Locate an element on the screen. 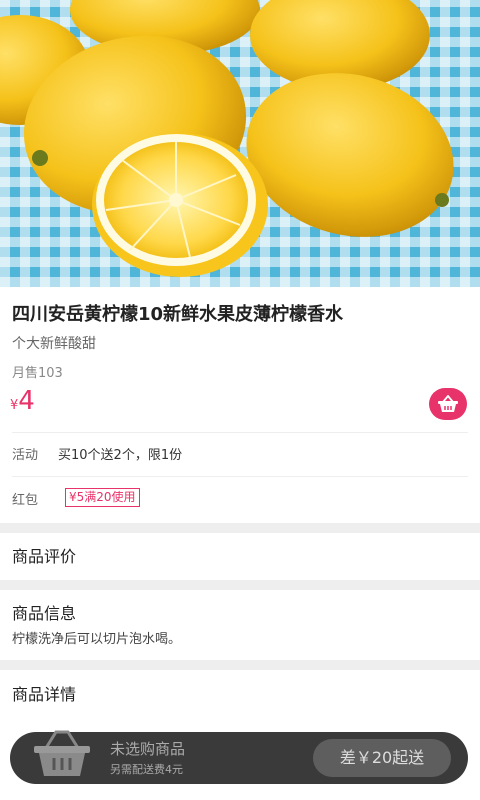  delivery-fee: 另需配送费4元 is located at coordinates (146, 769).